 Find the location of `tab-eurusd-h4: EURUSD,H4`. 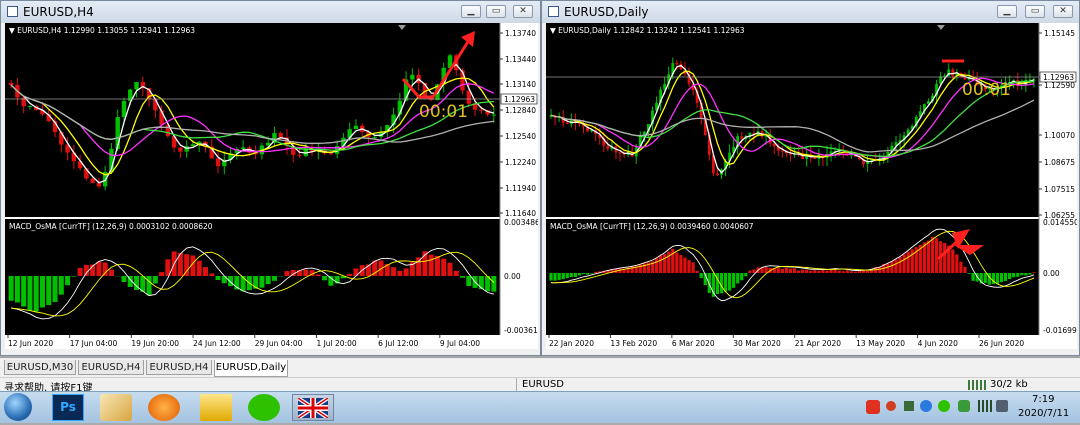

tab-eurusd-h4: EURUSD,H4 is located at coordinates (111, 367).